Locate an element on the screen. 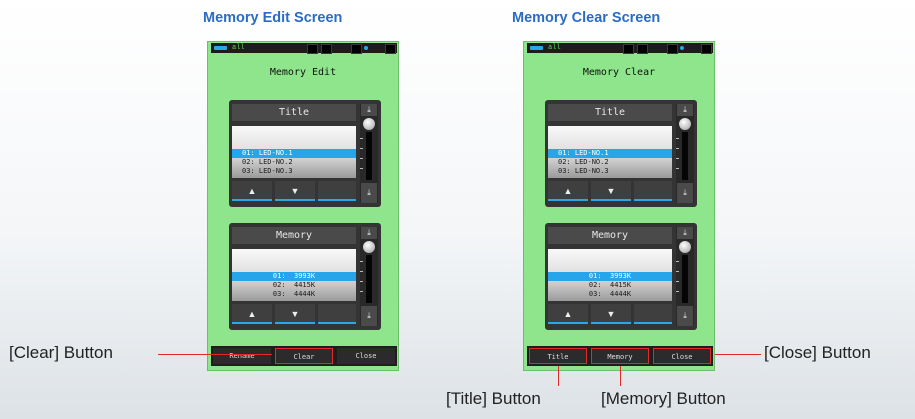 This screenshot has height=419, width=915. memory-callout-line is located at coordinates (620, 376).